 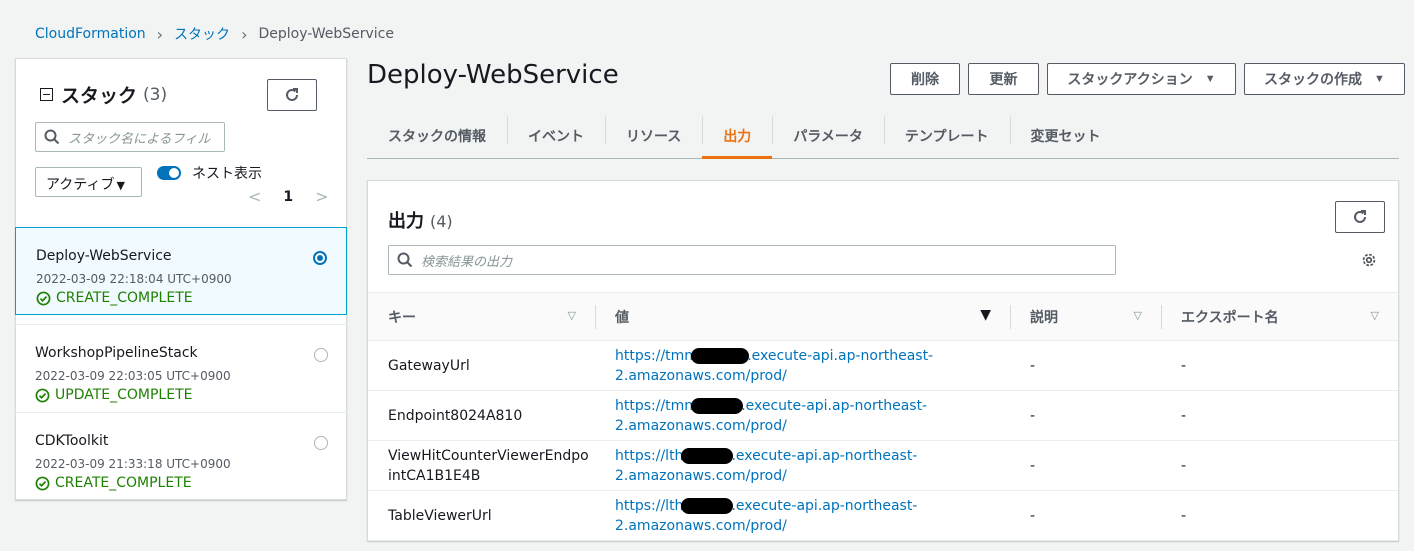 I want to click on stacks-refresh-button, so click(x=292, y=95).